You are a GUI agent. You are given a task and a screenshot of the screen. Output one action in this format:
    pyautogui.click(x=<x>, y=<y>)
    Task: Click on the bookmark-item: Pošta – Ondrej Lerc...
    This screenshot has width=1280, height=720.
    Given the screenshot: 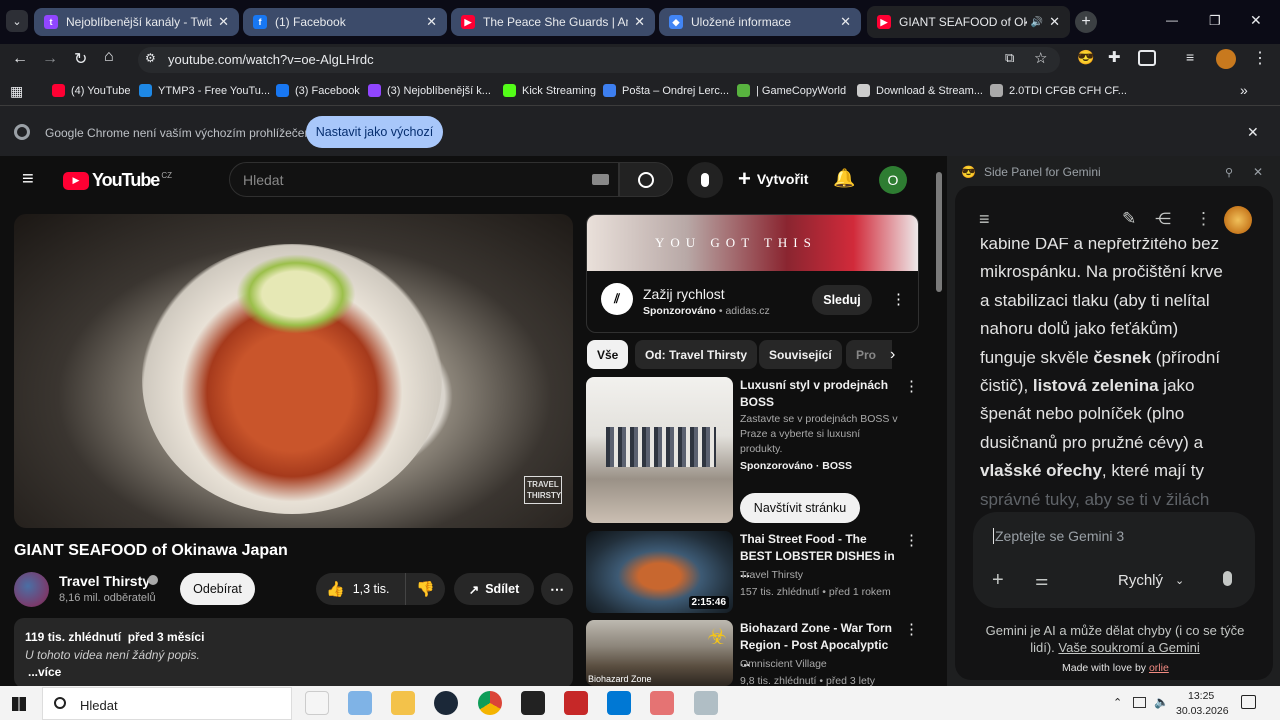 What is the action you would take?
    pyautogui.click(x=666, y=90)
    